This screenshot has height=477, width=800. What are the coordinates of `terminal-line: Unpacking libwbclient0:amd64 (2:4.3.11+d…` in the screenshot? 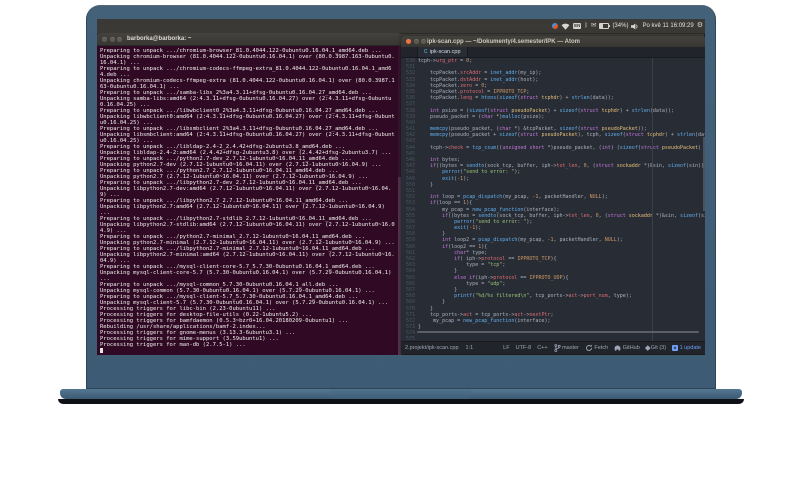 It's located at (247, 120).